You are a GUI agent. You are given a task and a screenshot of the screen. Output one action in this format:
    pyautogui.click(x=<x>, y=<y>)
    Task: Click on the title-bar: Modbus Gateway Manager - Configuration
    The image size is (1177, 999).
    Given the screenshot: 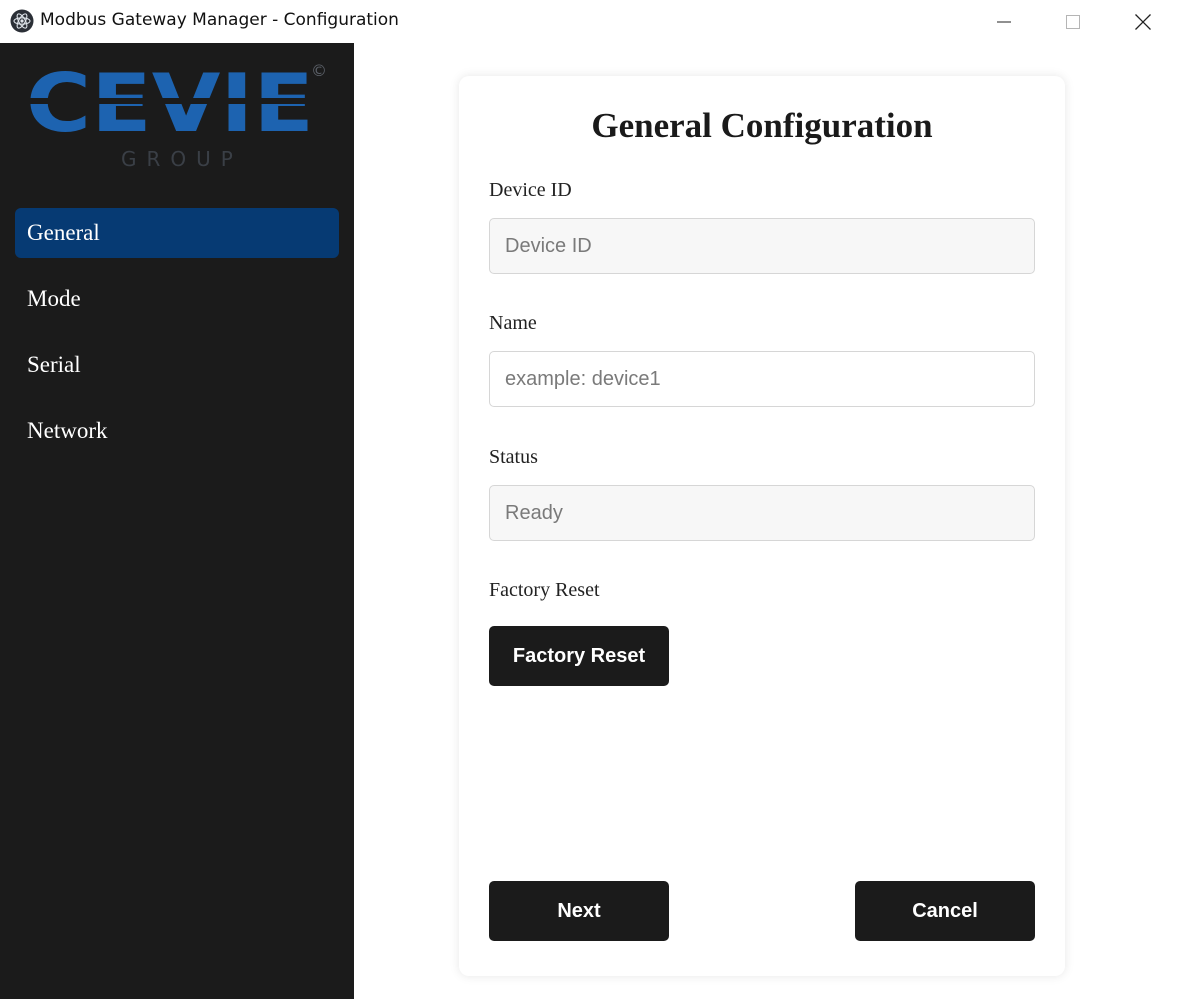 What is the action you would take?
    pyautogui.click(x=588, y=21)
    